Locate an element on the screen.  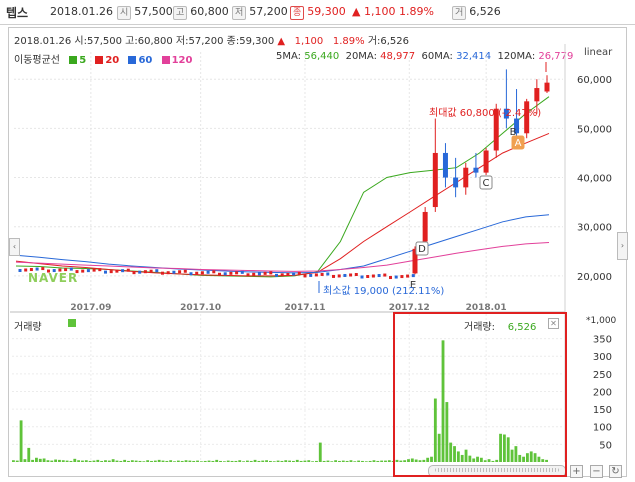
zoom-in-button: + is located at coordinates (576, 471).